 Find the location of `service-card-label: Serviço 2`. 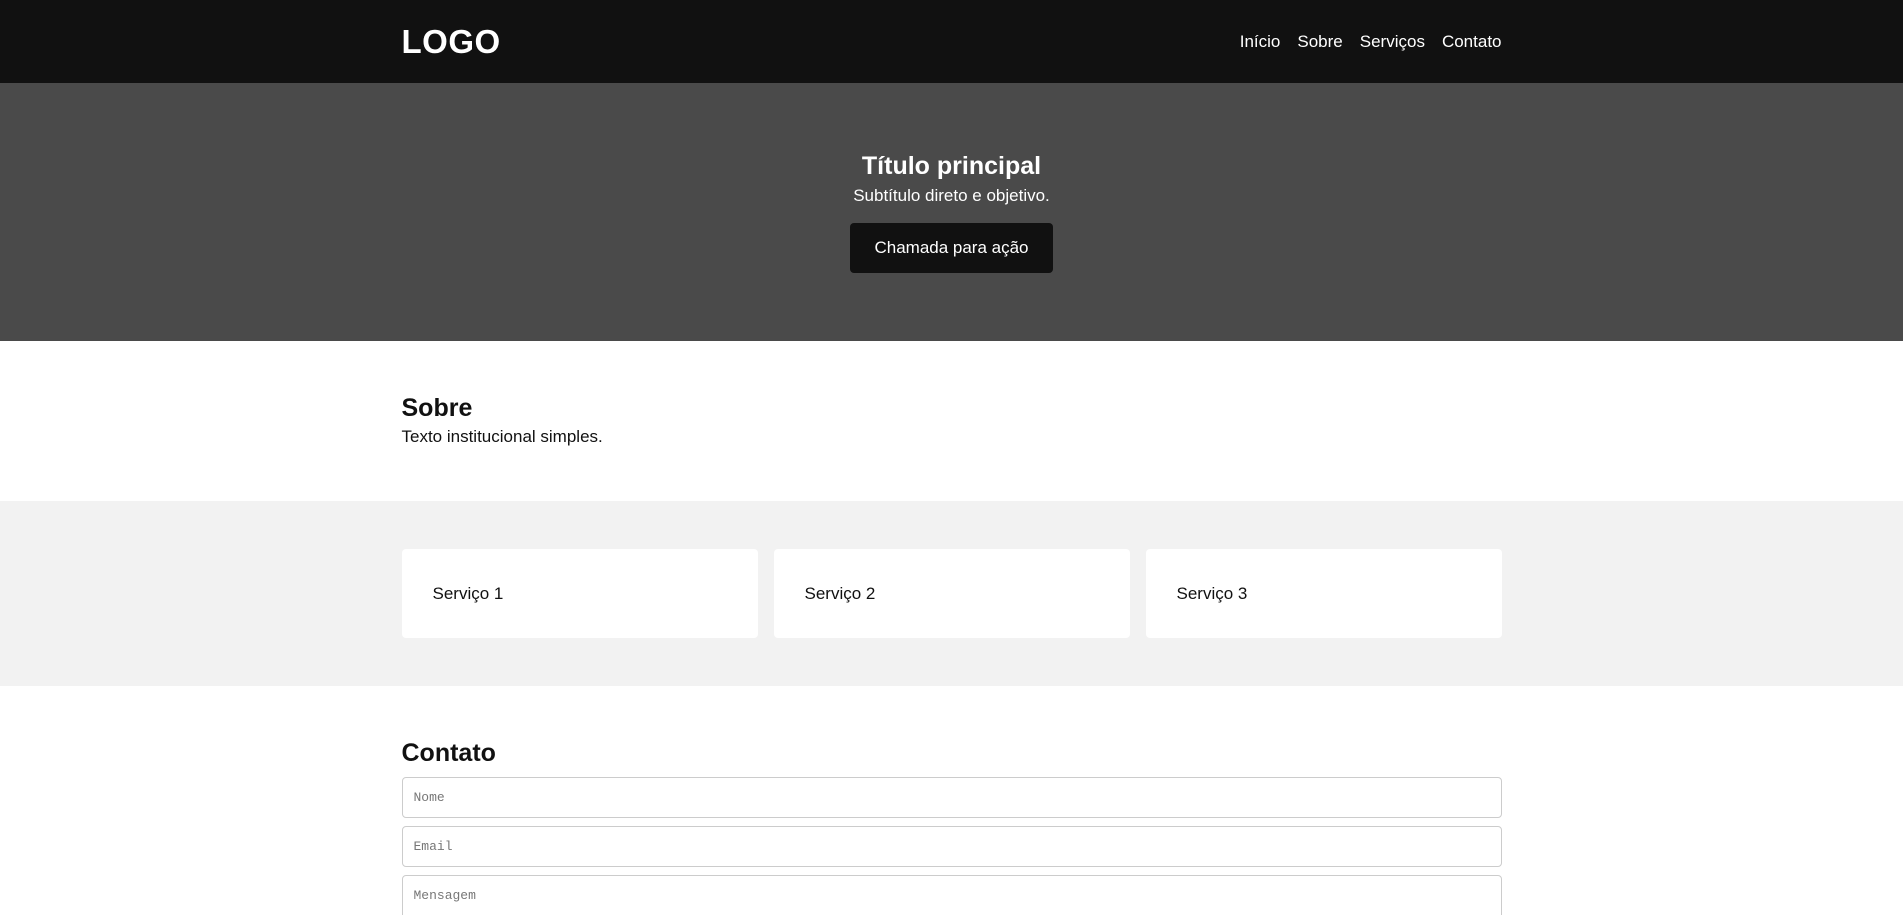

service-card-label: Serviço 2 is located at coordinates (840, 593).